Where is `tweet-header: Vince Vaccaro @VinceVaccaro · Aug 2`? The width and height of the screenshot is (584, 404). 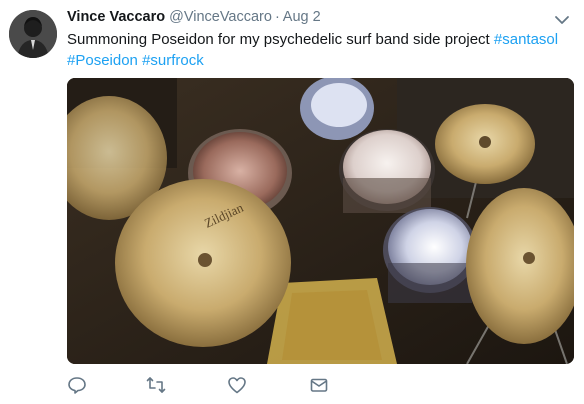
tweet-header: Vince Vaccaro @VinceVaccaro · Aug 2 is located at coordinates (310, 19).